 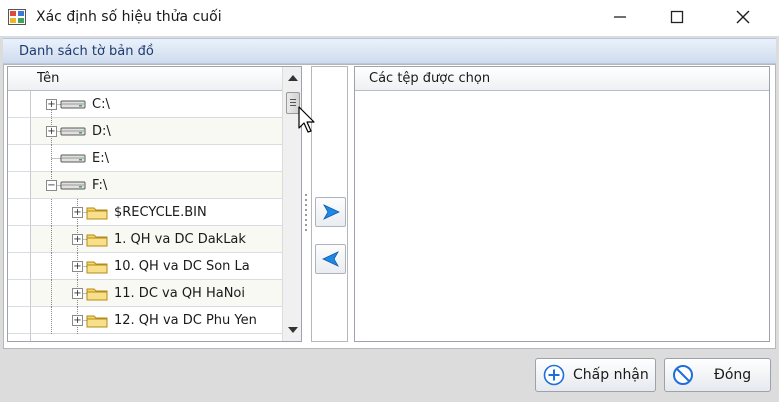 I want to click on minimize-icon, so click(x=620, y=17).